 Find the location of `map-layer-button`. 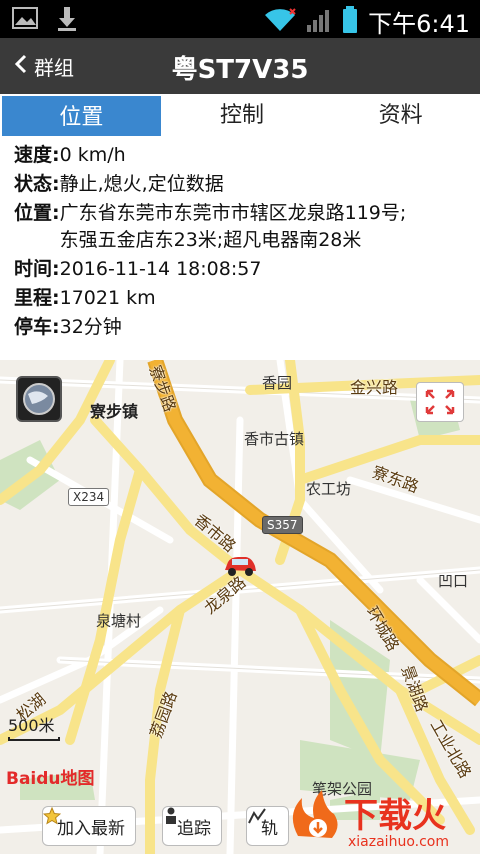

map-layer-button is located at coordinates (39, 399).